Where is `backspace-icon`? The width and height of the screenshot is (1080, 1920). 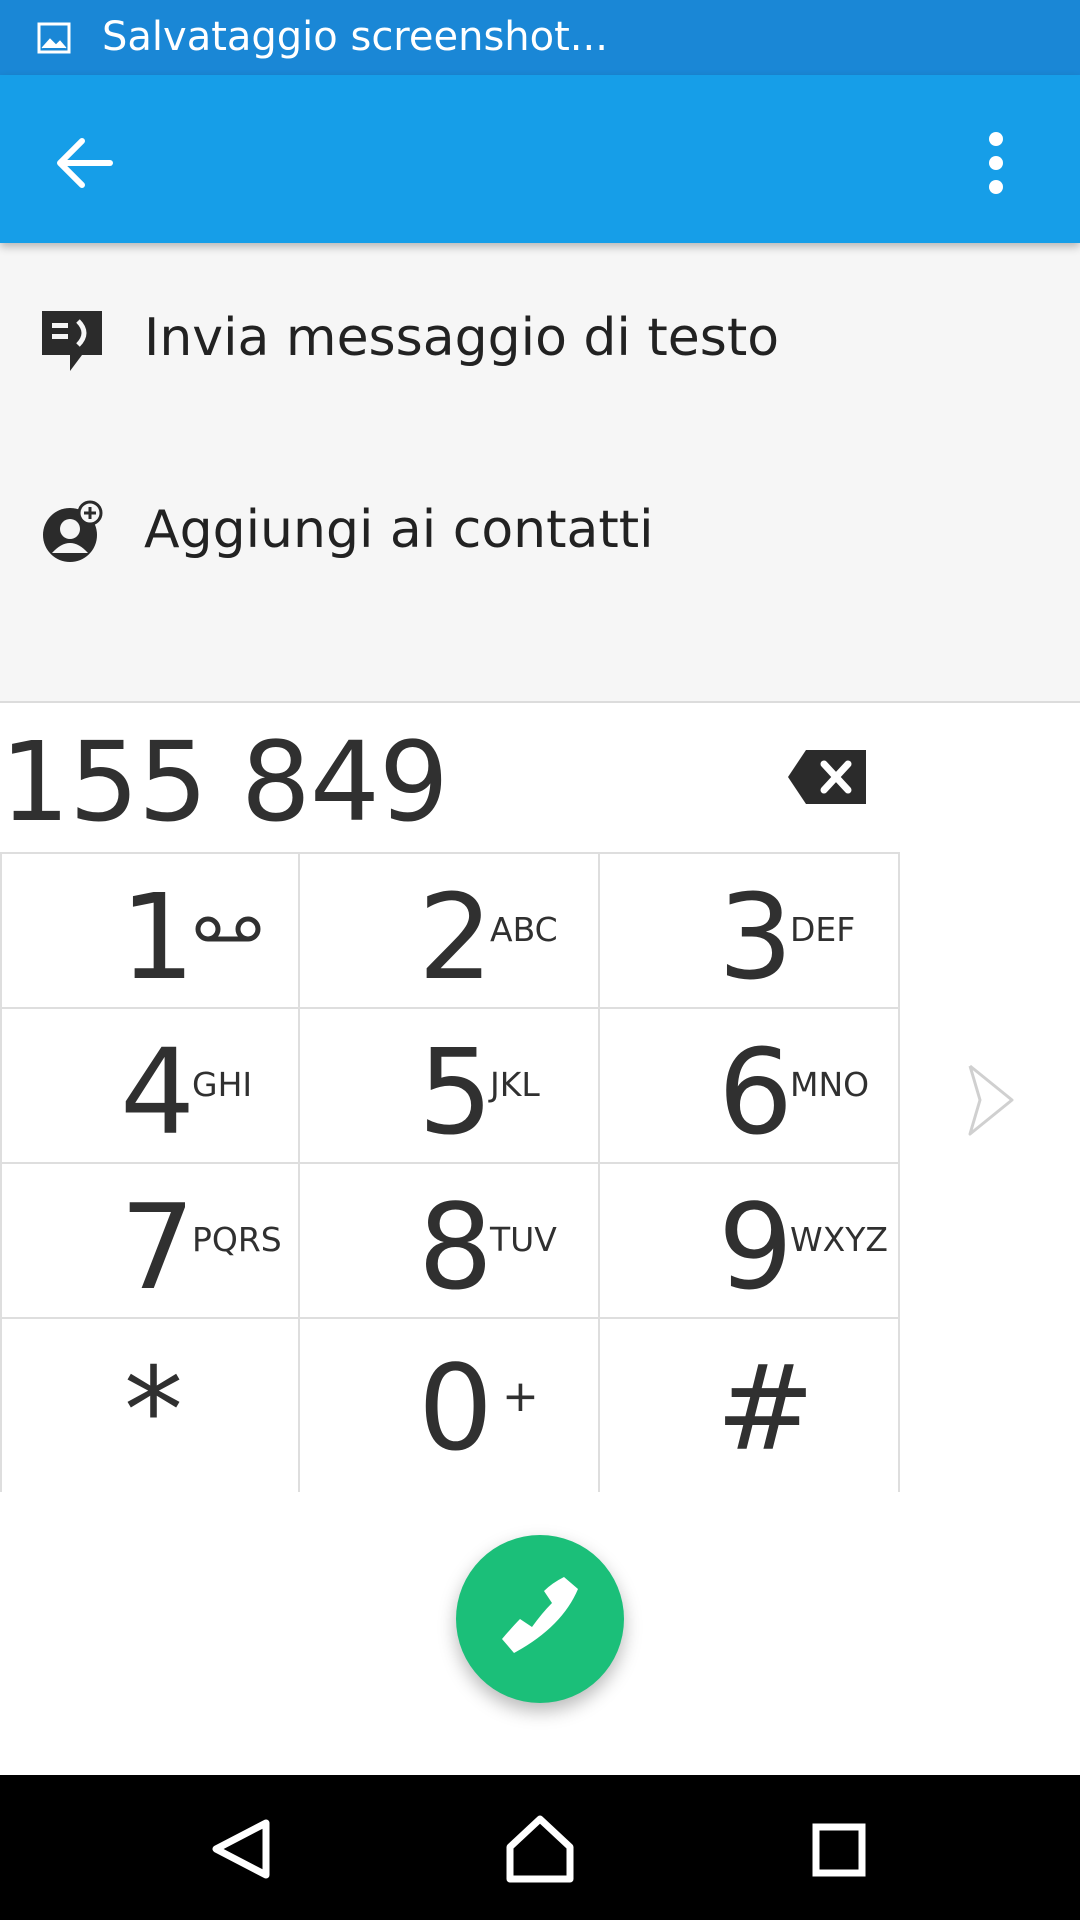
backspace-icon is located at coordinates (828, 777).